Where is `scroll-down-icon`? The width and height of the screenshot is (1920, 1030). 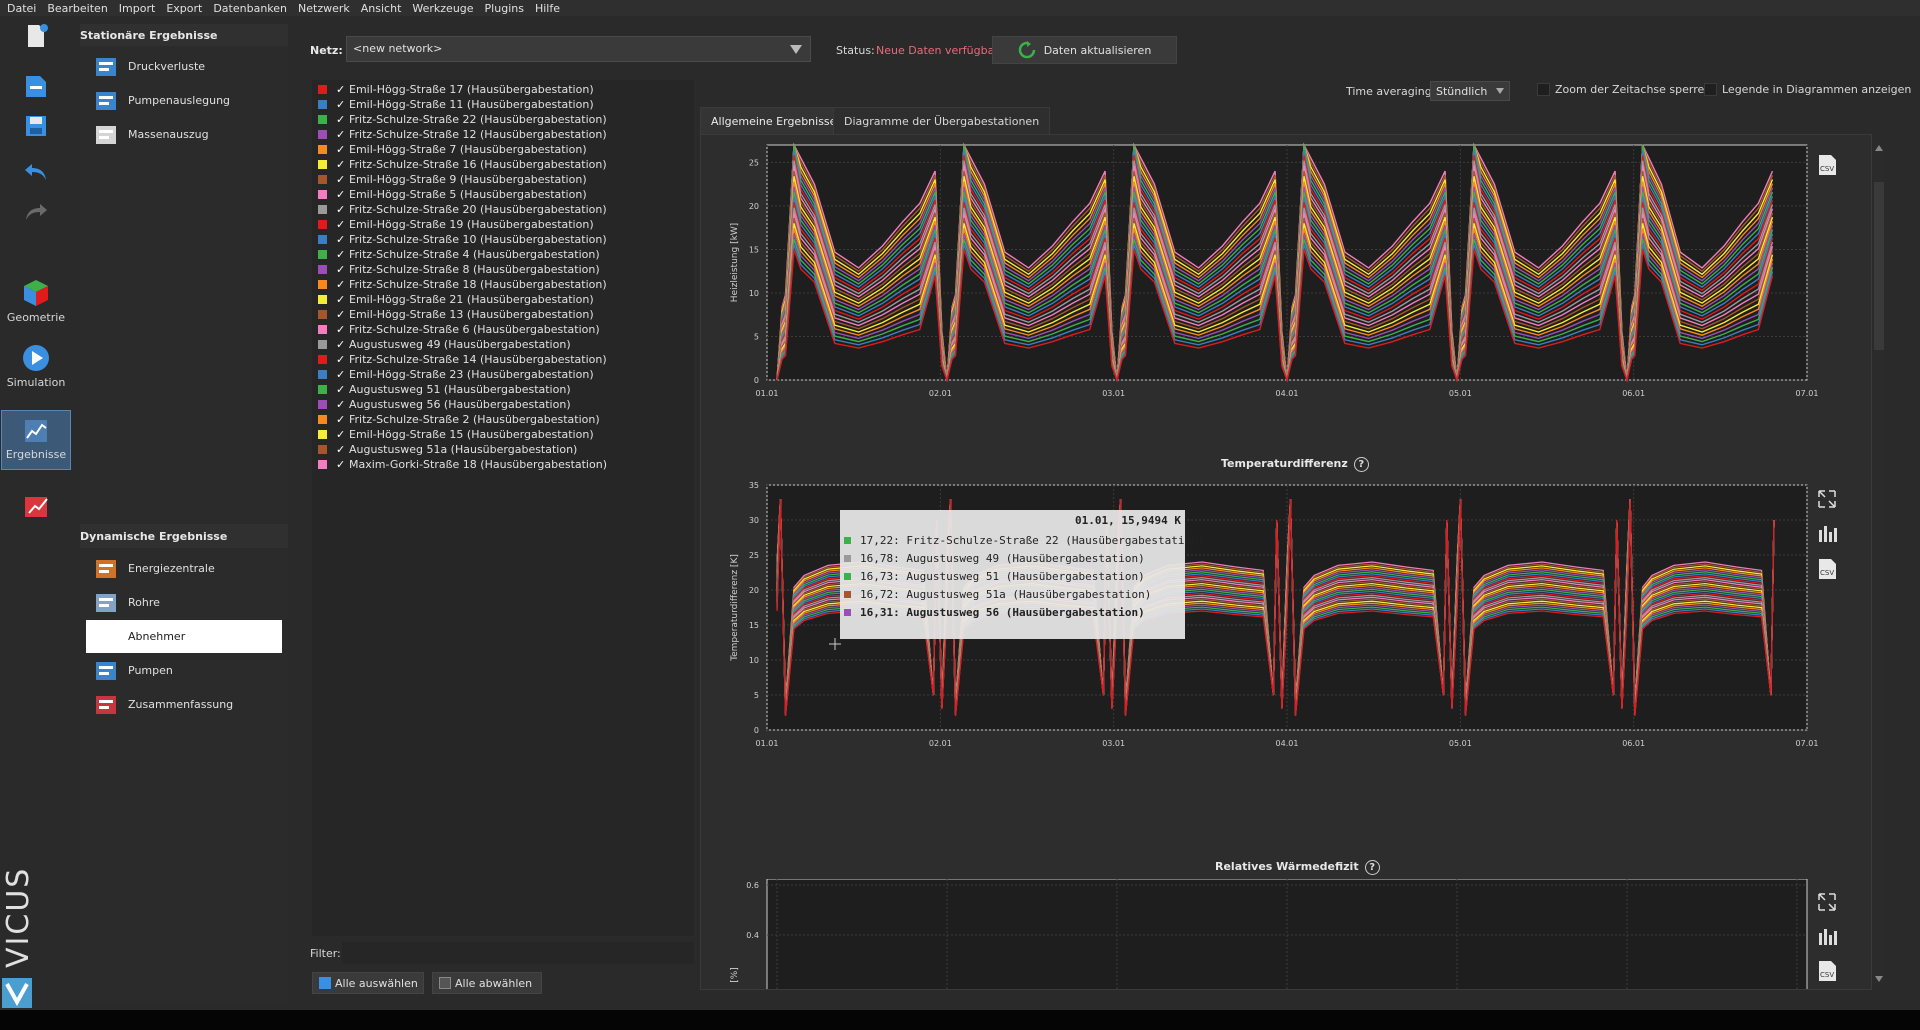
scroll-down-icon is located at coordinates (1879, 979).